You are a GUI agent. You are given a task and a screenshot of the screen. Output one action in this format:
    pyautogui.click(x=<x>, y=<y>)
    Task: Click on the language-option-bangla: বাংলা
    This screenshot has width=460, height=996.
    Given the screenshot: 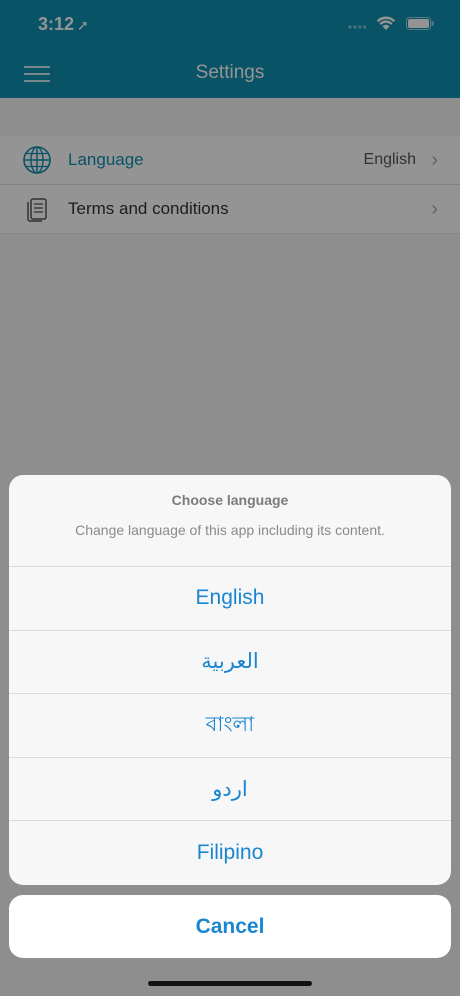 What is the action you would take?
    pyautogui.click(x=230, y=726)
    